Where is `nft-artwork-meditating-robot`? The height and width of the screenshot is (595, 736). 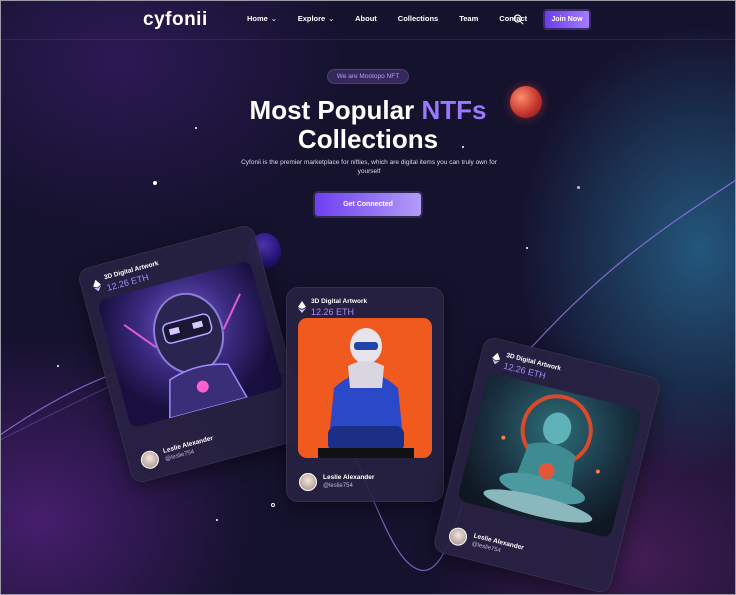
nft-artwork-meditating-robot is located at coordinates (549, 455).